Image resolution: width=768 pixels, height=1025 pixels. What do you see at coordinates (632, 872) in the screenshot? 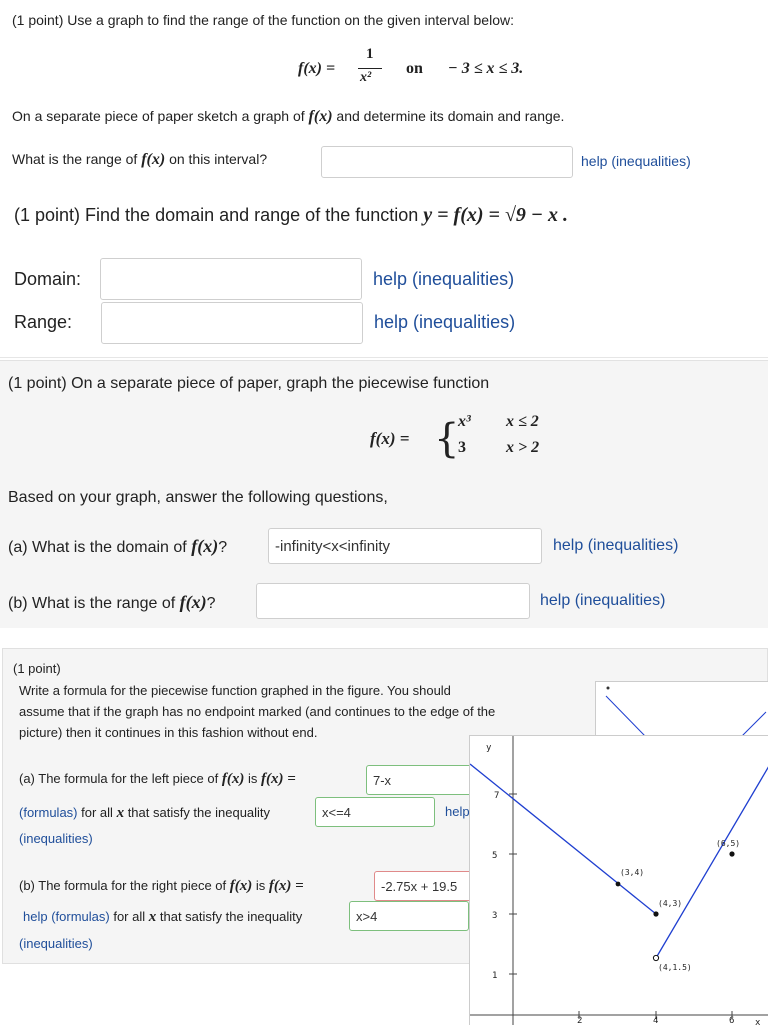
I see `label-3-4: (3,4)` at bounding box center [632, 872].